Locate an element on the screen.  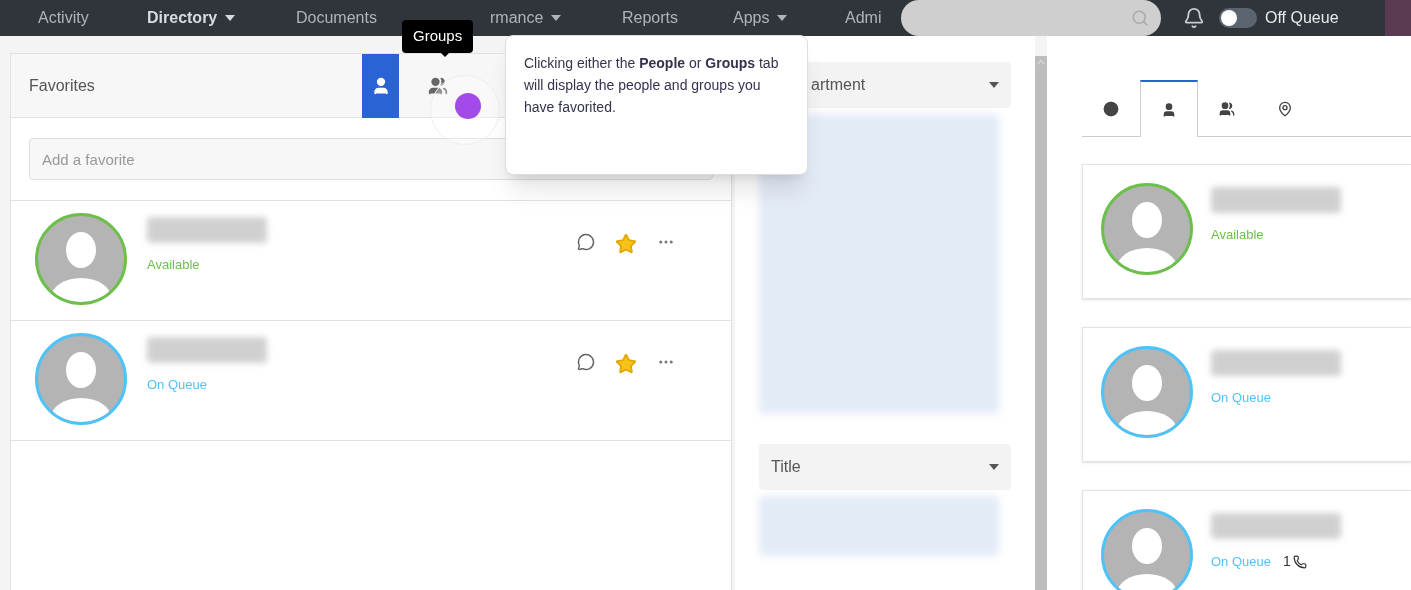
nav-item: Apps is located at coordinates (789, 18).